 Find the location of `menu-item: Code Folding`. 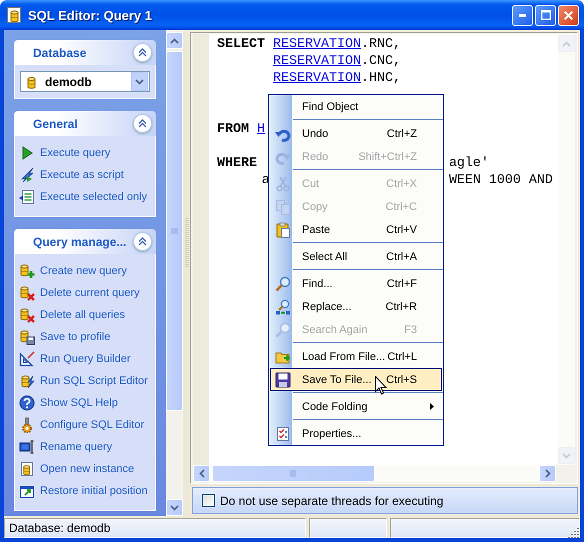

menu-item: Code Folding is located at coordinates (356, 406).